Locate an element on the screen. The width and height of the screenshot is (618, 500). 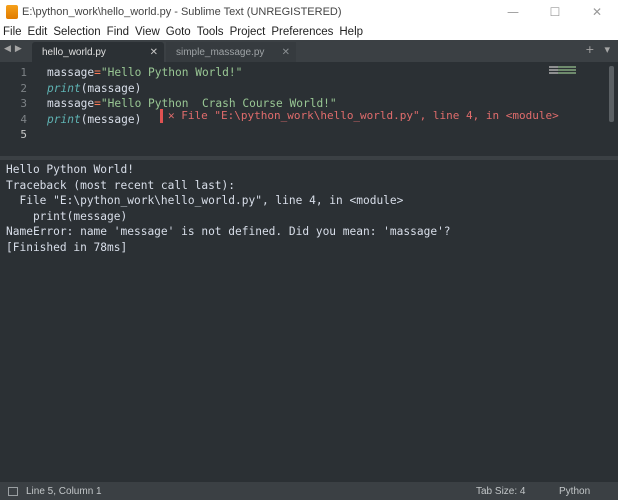
code-token: "Hello Python World!" is located at coordinates (171, 72).